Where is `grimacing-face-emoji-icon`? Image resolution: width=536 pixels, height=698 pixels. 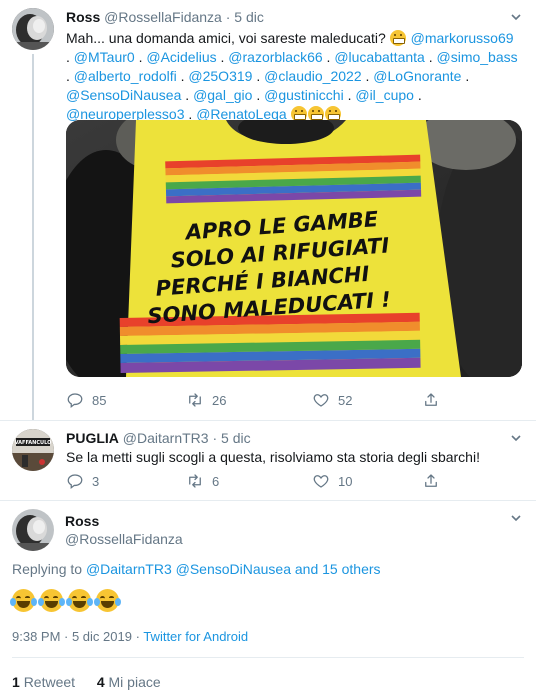
grimacing-face-emoji-icon is located at coordinates (397, 38).